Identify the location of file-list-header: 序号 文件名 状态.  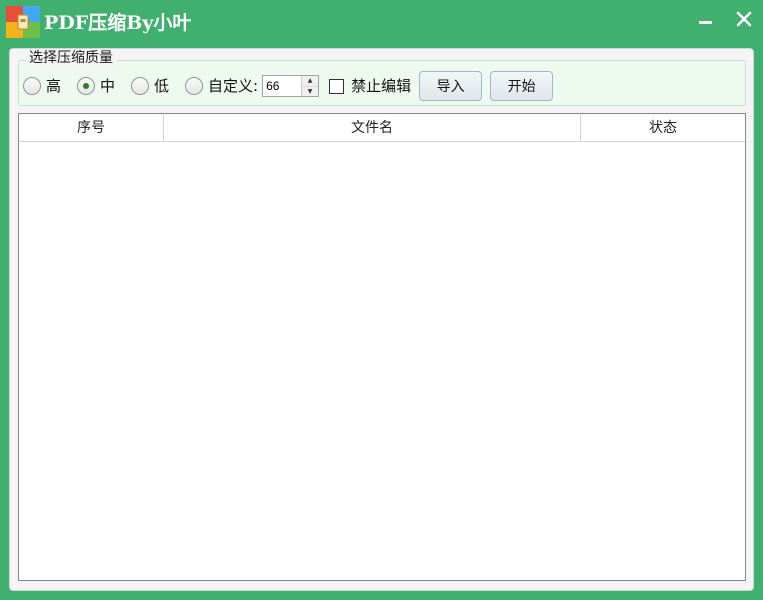
(382, 128).